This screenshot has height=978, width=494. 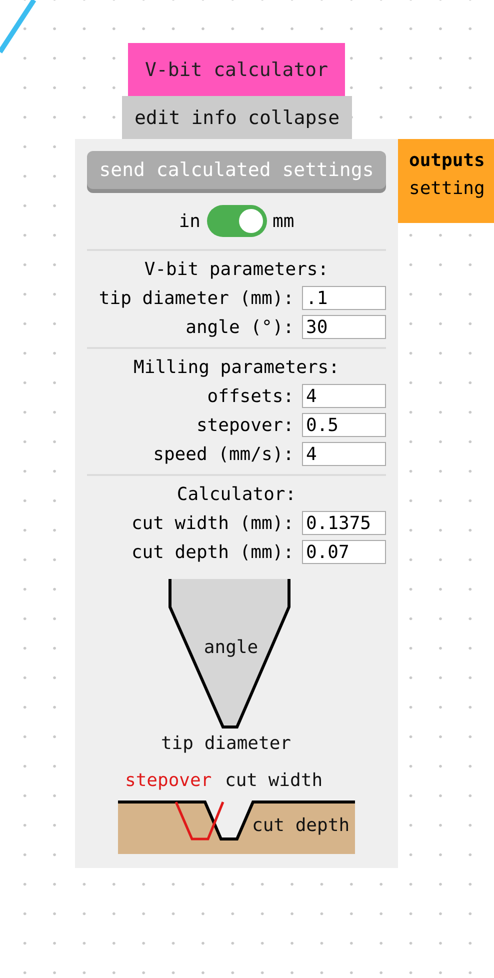 I want to click on output-item: setting, so click(x=451, y=189).